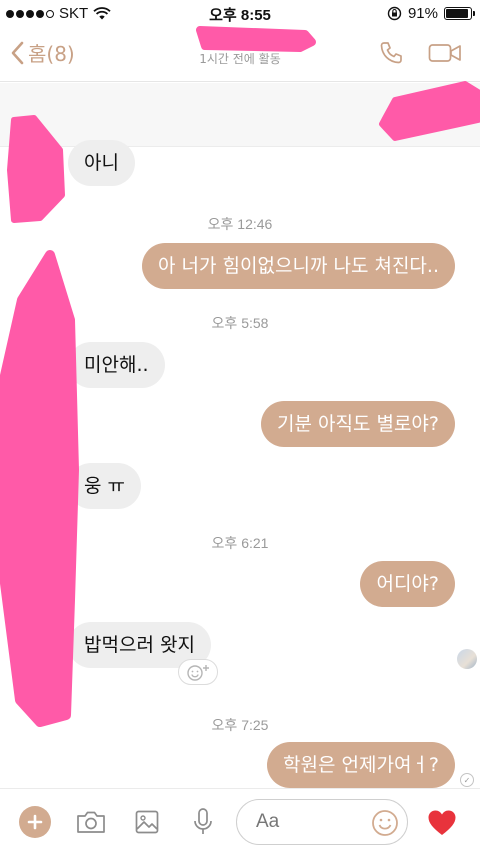 Image resolution: width=480 pixels, height=854 pixels. I want to click on outgoing-message: 어디야?, so click(407, 584).